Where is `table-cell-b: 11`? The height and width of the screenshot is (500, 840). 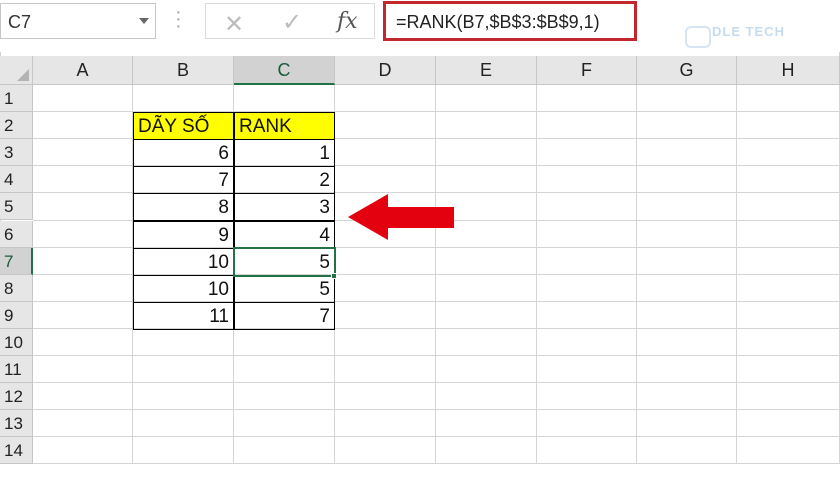 table-cell-b: 11 is located at coordinates (183, 315).